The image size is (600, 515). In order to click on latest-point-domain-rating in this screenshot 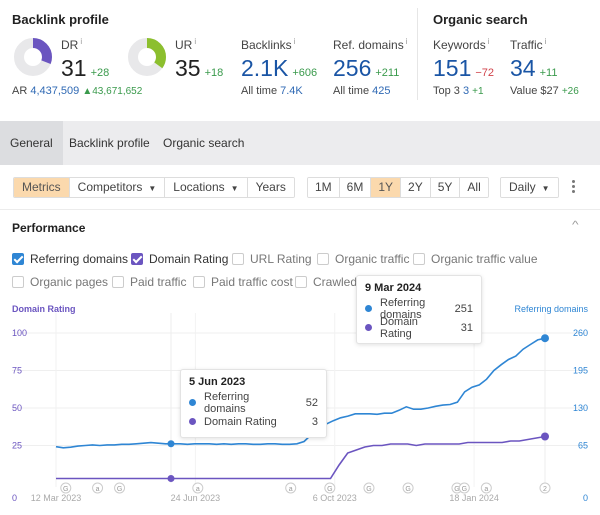, I will do `click(545, 436)`.